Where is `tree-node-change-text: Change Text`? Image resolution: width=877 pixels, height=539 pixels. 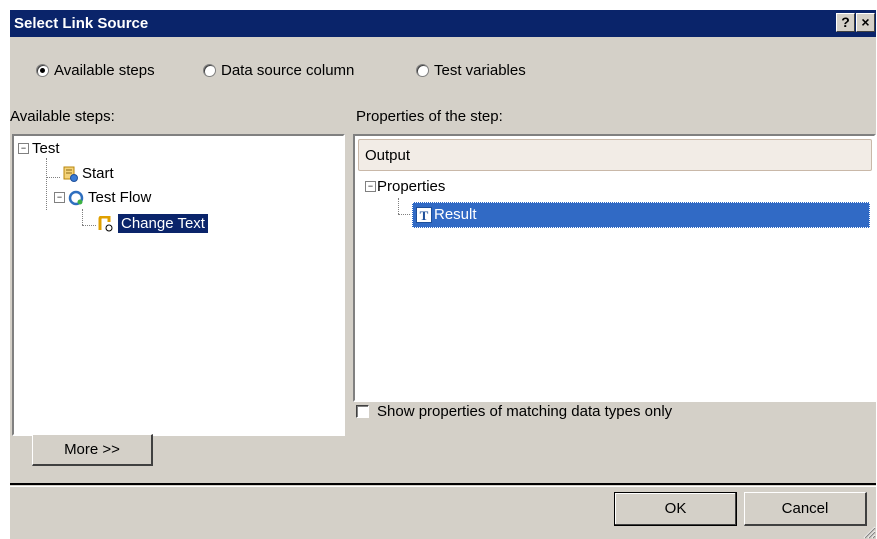 tree-node-change-text: Change Text is located at coordinates (153, 223).